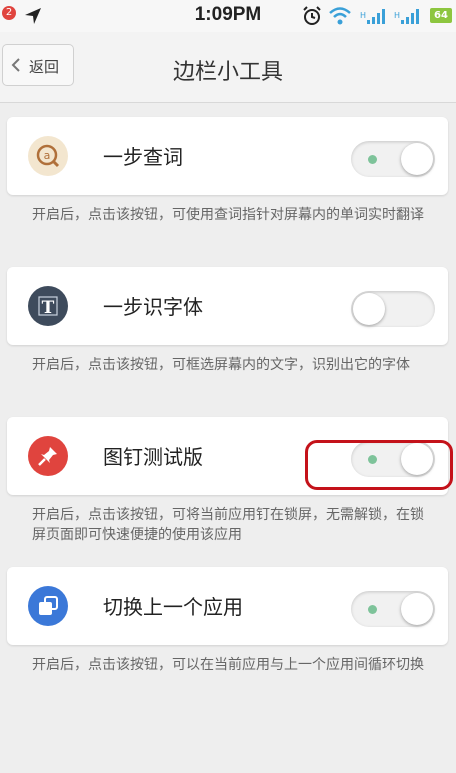  I want to click on tool-card-lookup: a 一步查词, so click(227, 156).